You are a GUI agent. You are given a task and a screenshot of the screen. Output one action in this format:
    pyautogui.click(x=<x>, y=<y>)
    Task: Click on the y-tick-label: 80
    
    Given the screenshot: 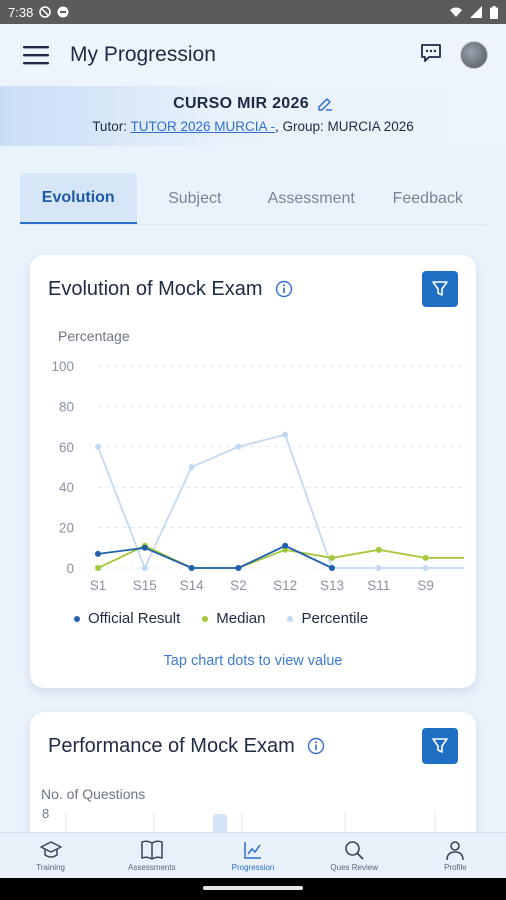 What is the action you would take?
    pyautogui.click(x=66, y=406)
    